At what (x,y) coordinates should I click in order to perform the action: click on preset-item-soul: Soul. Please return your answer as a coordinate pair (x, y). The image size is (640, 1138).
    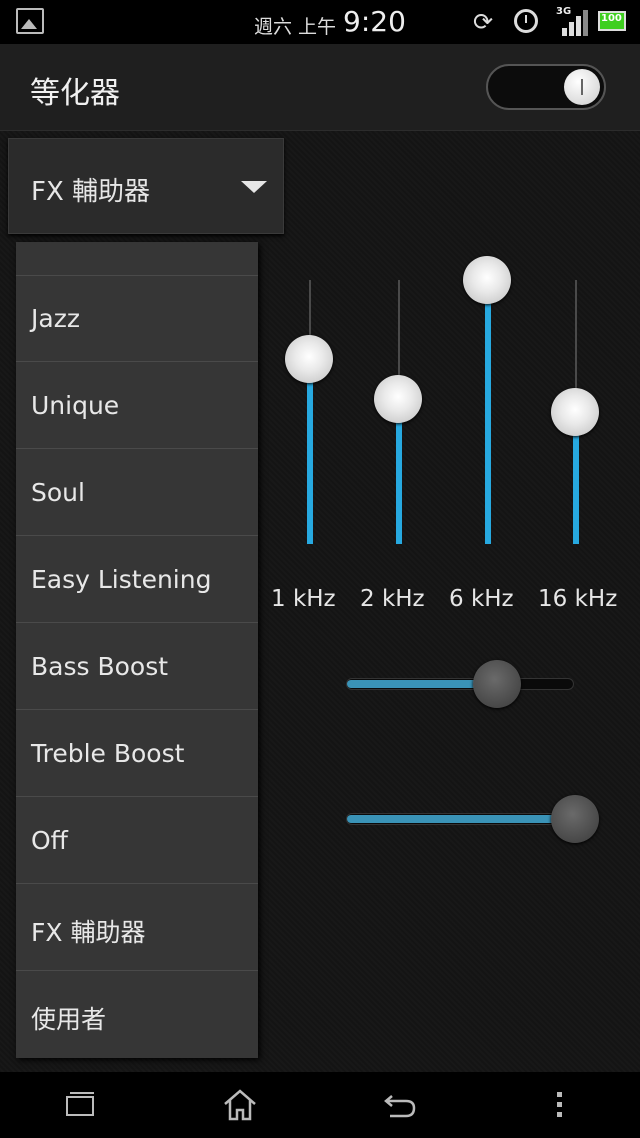
    Looking at the image, I should click on (137, 493).